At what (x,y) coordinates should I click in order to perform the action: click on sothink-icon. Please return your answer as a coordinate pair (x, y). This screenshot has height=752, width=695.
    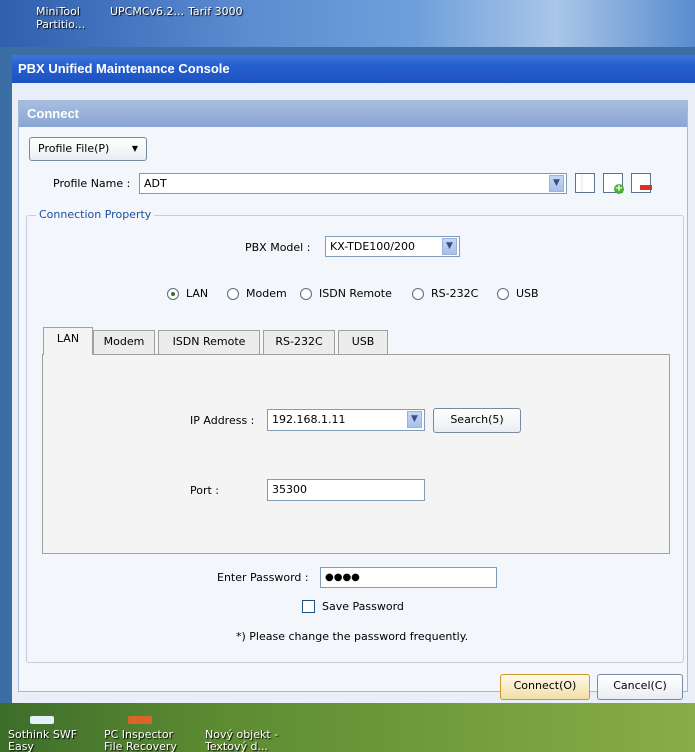
    Looking at the image, I should click on (42, 720).